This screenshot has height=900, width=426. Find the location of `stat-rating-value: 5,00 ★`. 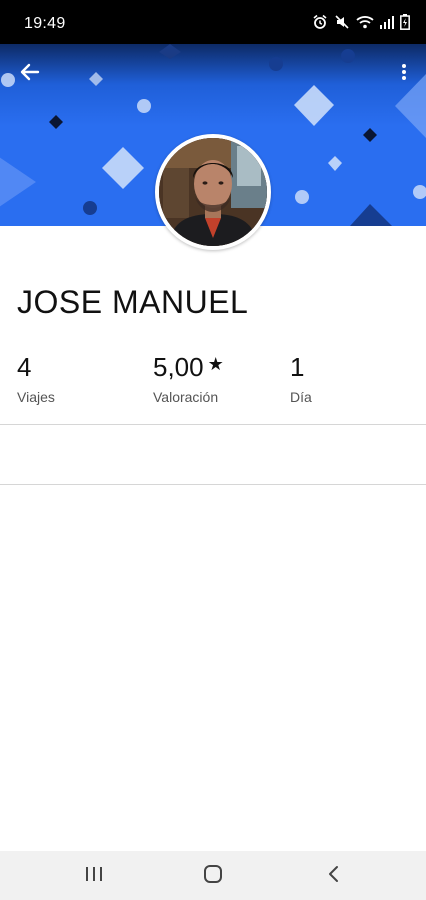

stat-rating-value: 5,00 ★ is located at coordinates (188, 367).